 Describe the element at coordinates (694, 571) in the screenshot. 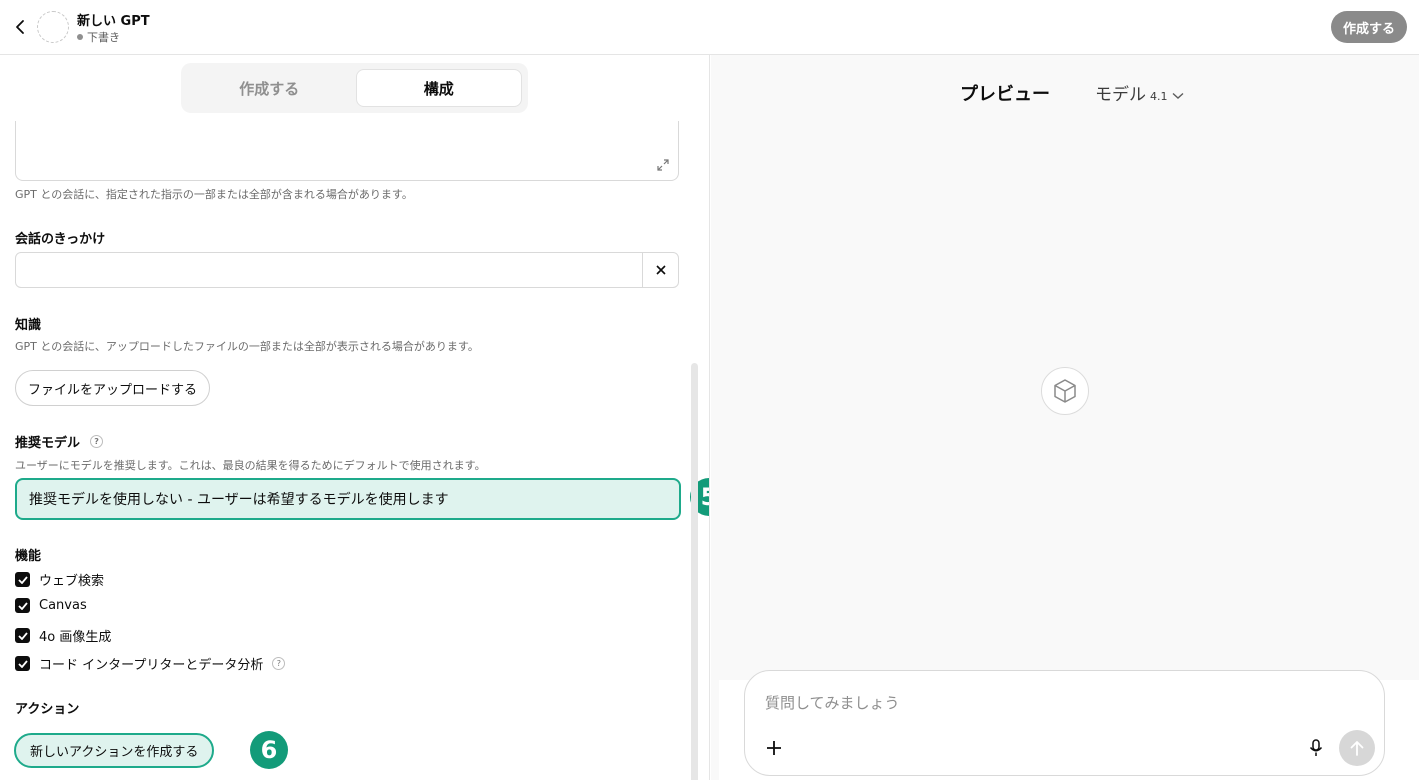

I see `scrollbar` at that location.